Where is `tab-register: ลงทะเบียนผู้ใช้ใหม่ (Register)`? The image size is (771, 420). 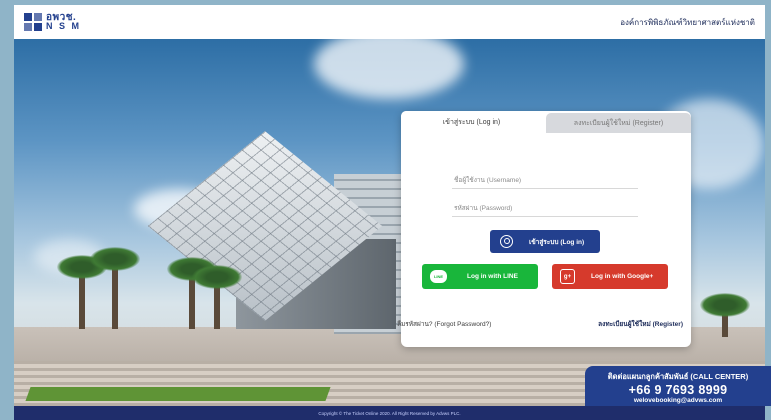
tab-register: ลงทะเบียนผู้ใช้ใหม่ (Register) is located at coordinates (618, 123).